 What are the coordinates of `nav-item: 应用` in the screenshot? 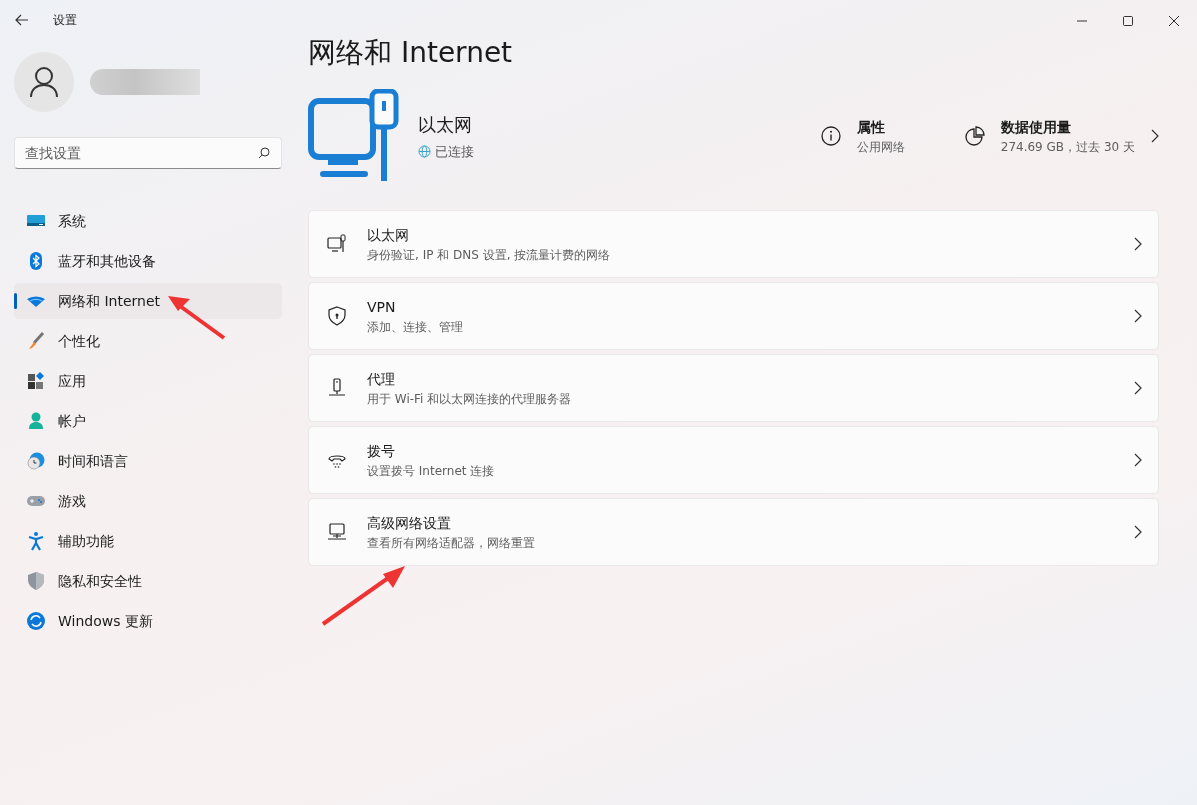 It's located at (148, 381).